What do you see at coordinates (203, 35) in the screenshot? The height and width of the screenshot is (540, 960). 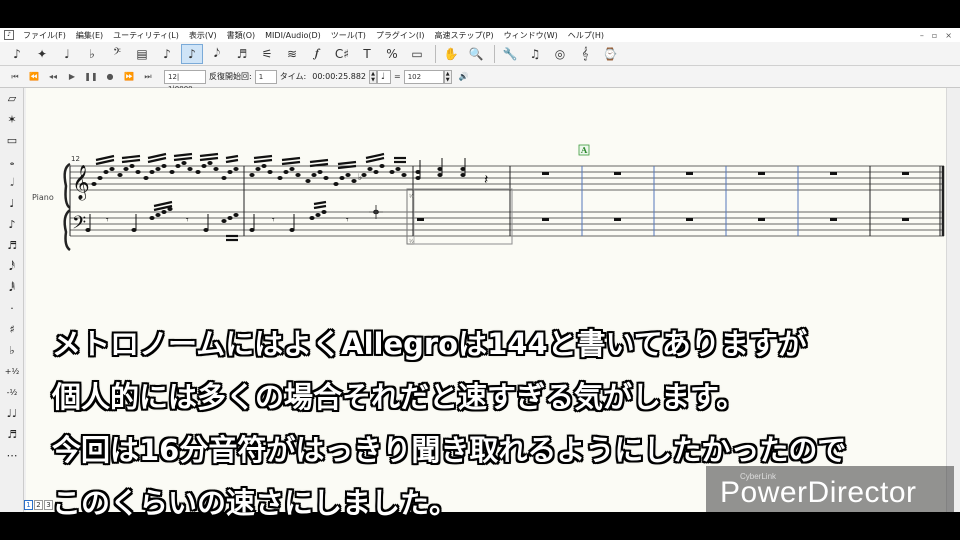 I see `menu-view: 表示(V)` at bounding box center [203, 35].